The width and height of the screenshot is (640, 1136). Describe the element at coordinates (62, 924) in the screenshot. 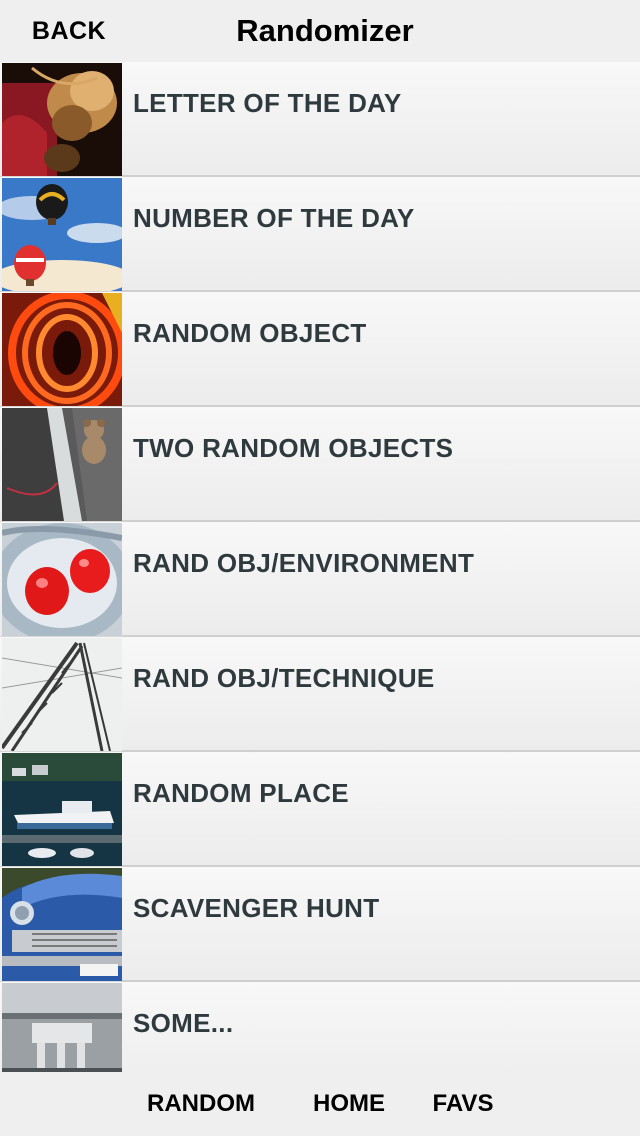

I see `vintage-blue-car-thumbnail` at that location.